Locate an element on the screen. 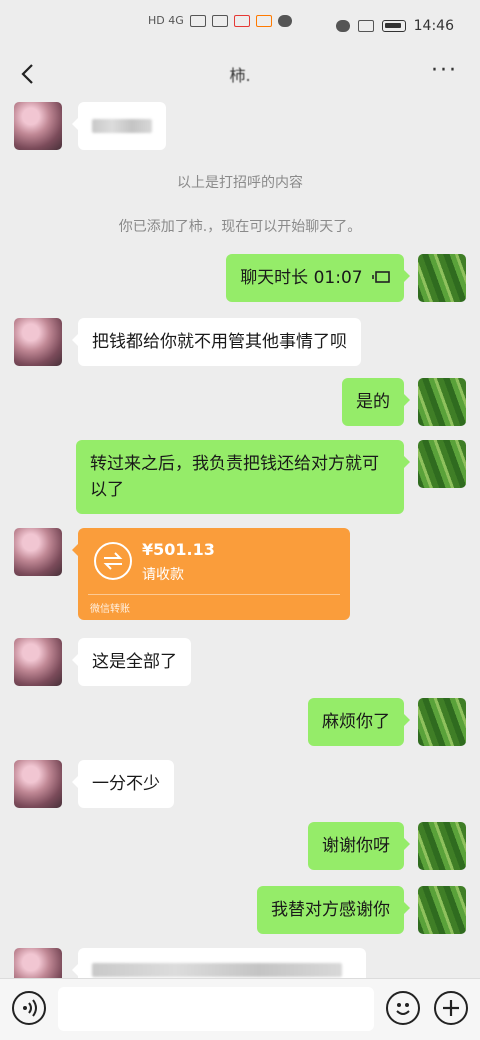 The height and width of the screenshot is (1040, 480). plus-icon is located at coordinates (451, 1008).